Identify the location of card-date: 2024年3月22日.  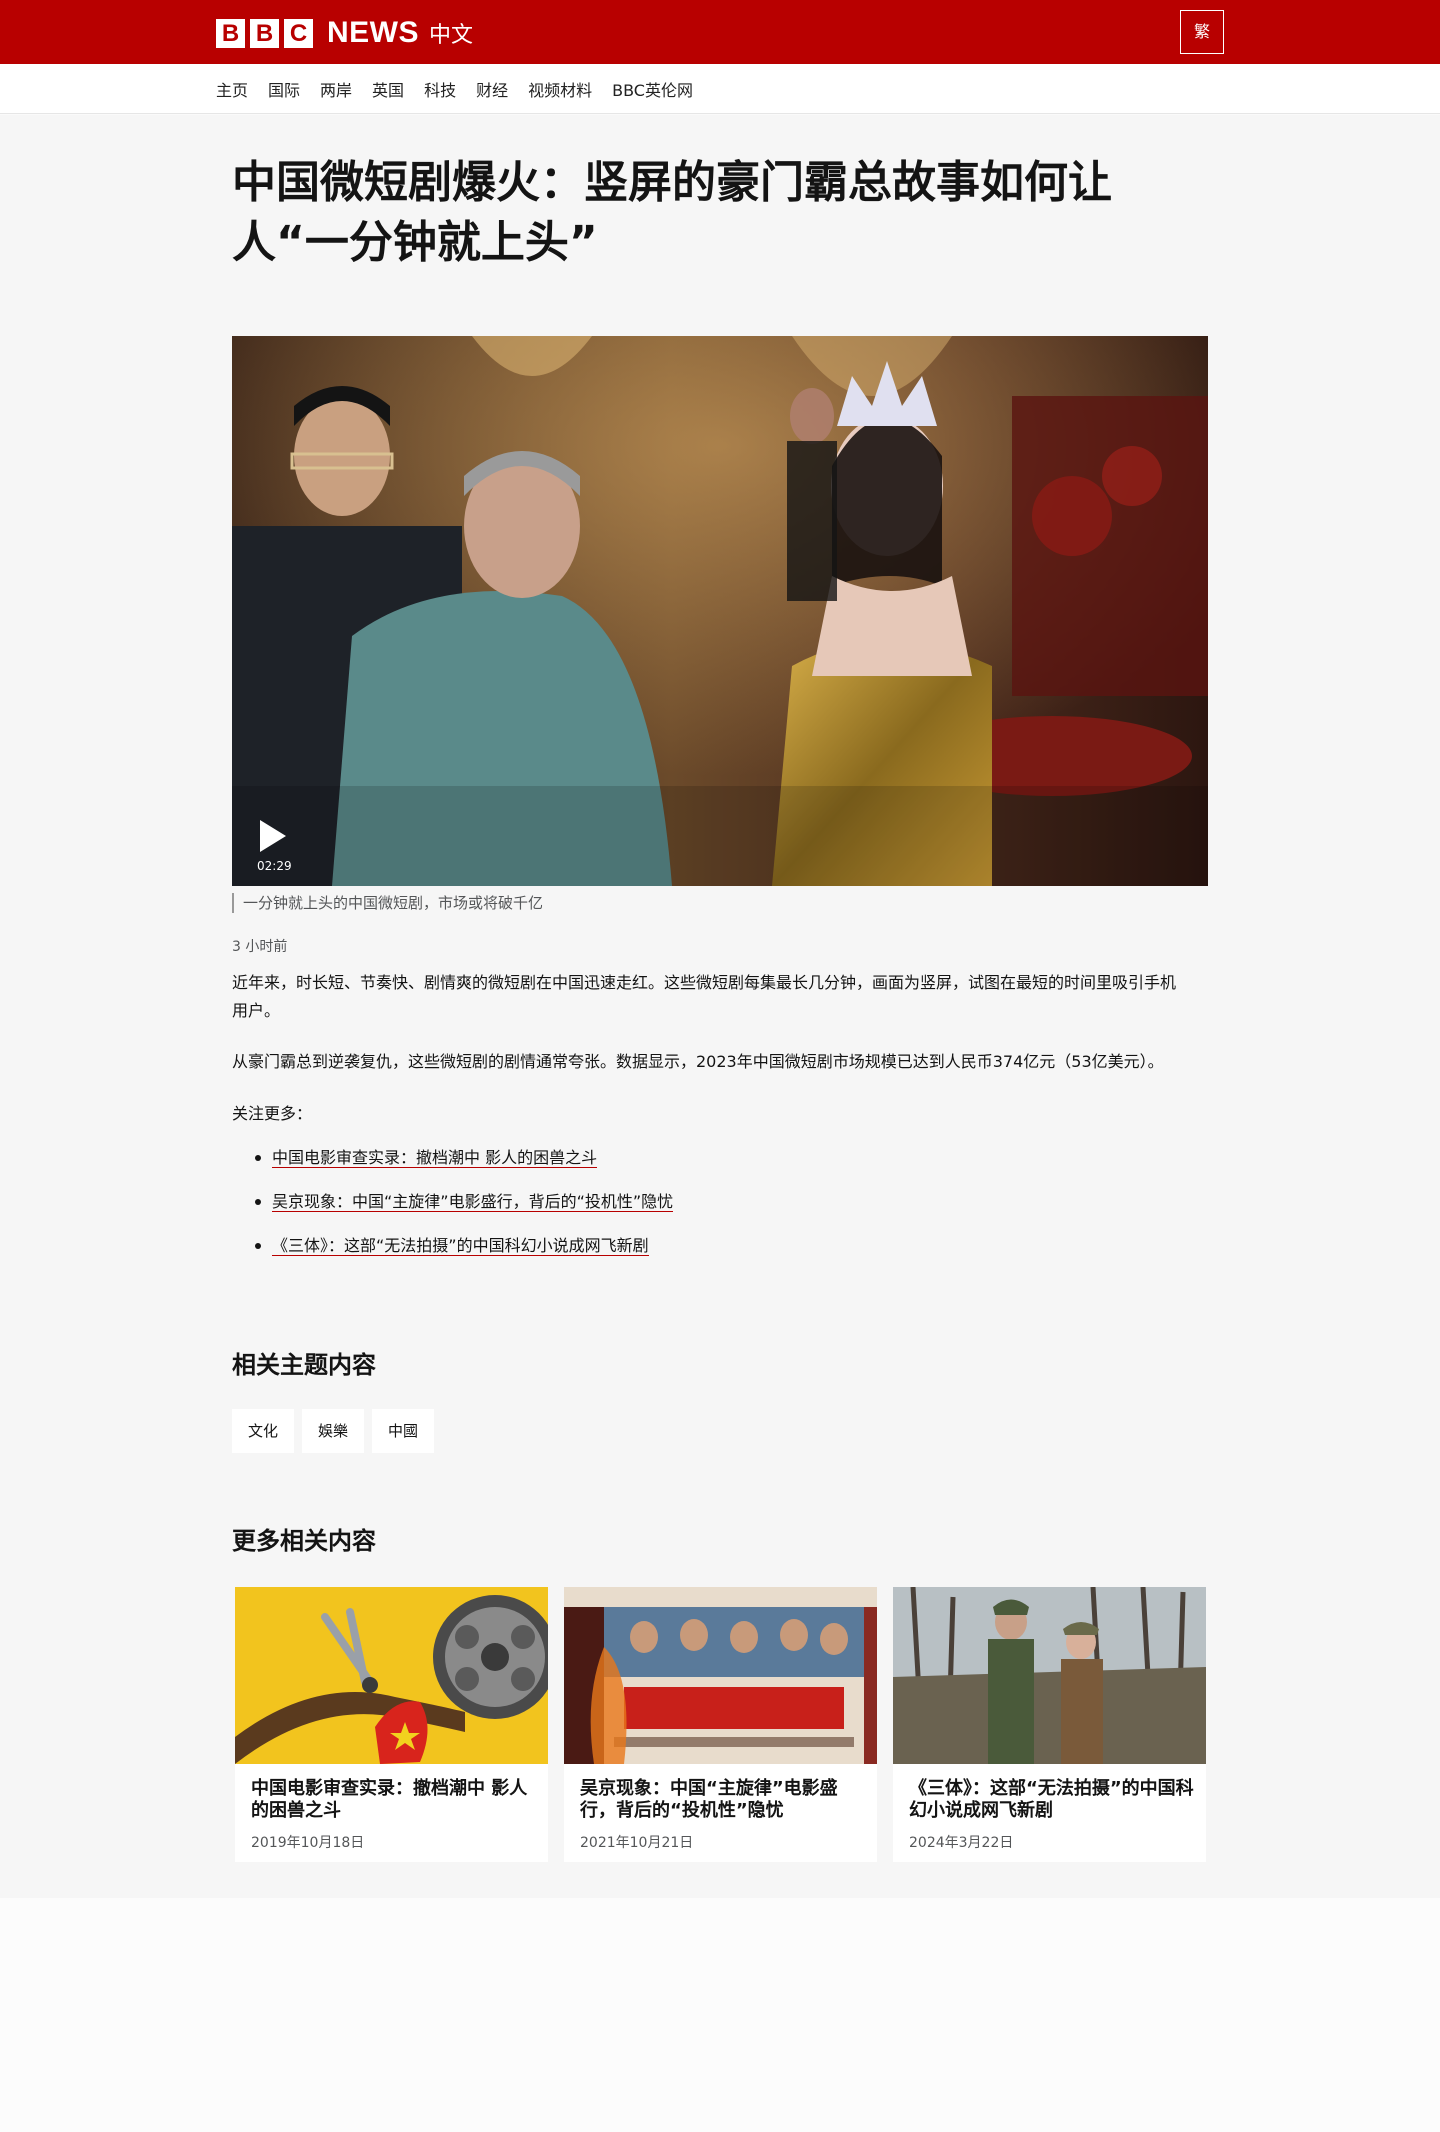
(961, 1843).